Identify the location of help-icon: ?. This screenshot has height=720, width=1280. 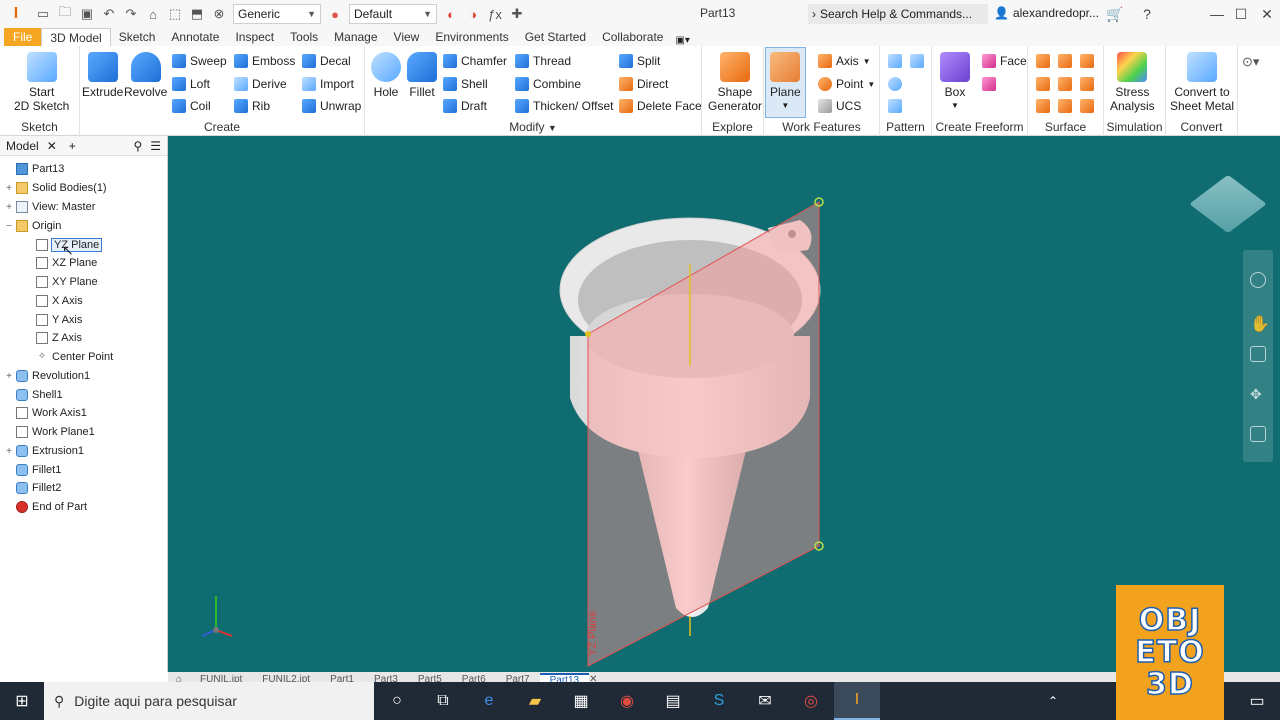
(1147, 14).